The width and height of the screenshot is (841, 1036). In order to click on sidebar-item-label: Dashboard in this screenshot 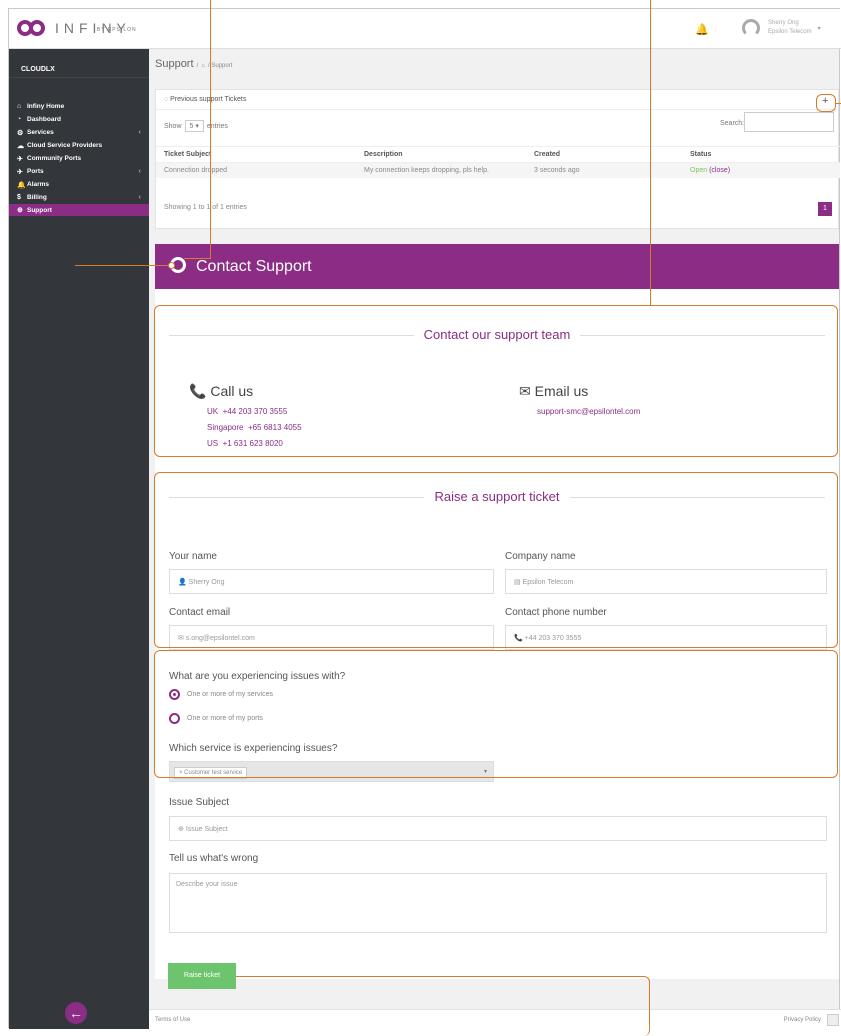, I will do `click(44, 119)`.